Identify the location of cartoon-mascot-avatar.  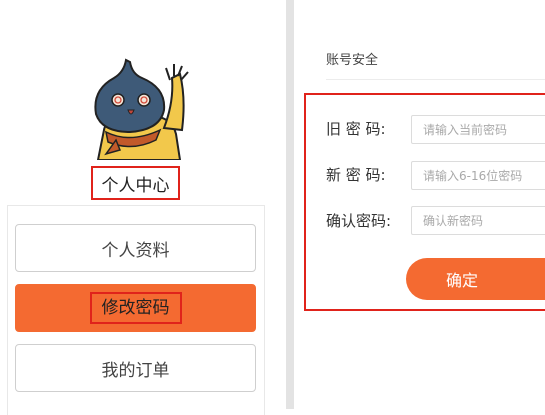
(141, 109).